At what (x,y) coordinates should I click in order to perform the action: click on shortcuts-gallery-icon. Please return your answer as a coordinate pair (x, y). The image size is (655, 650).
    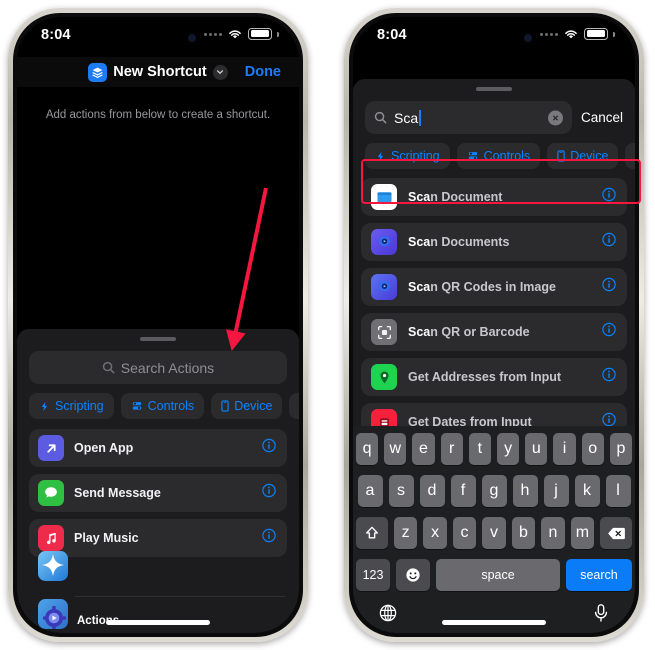
    Looking at the image, I should click on (53, 566).